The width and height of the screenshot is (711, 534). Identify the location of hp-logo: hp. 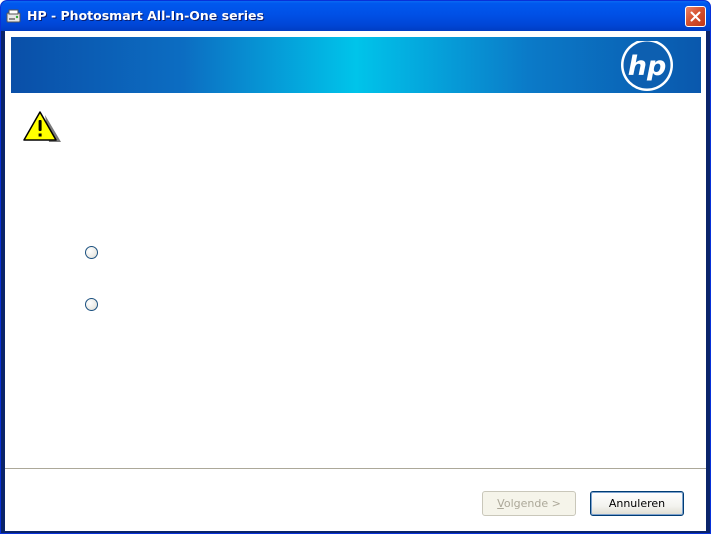
(647, 66).